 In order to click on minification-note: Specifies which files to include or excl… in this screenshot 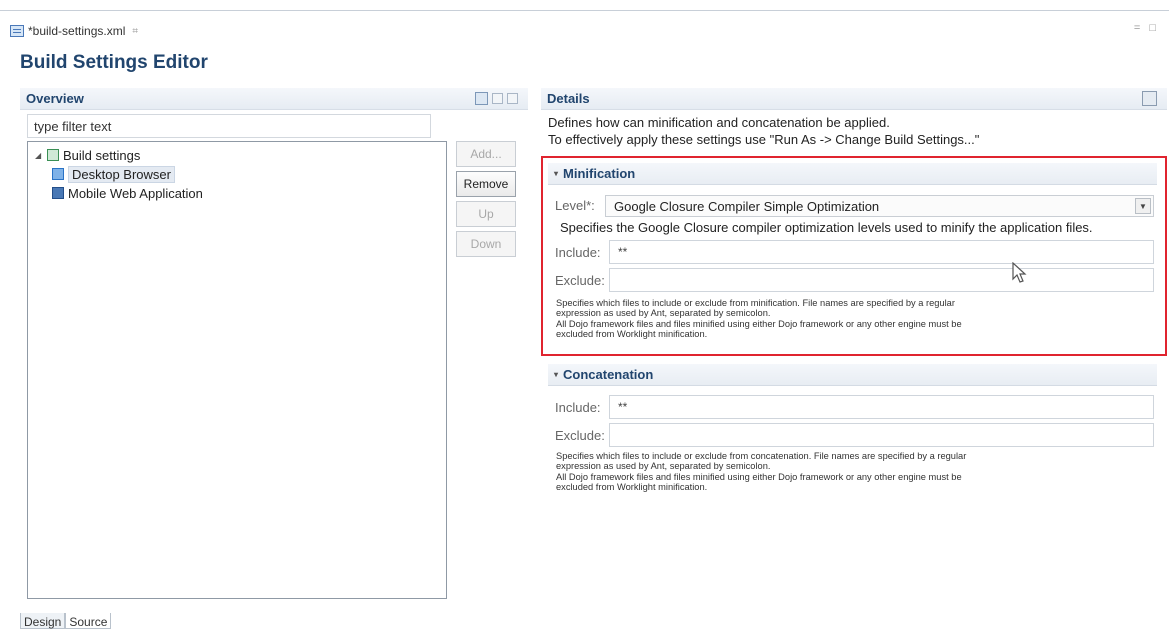, I will do `click(759, 319)`.